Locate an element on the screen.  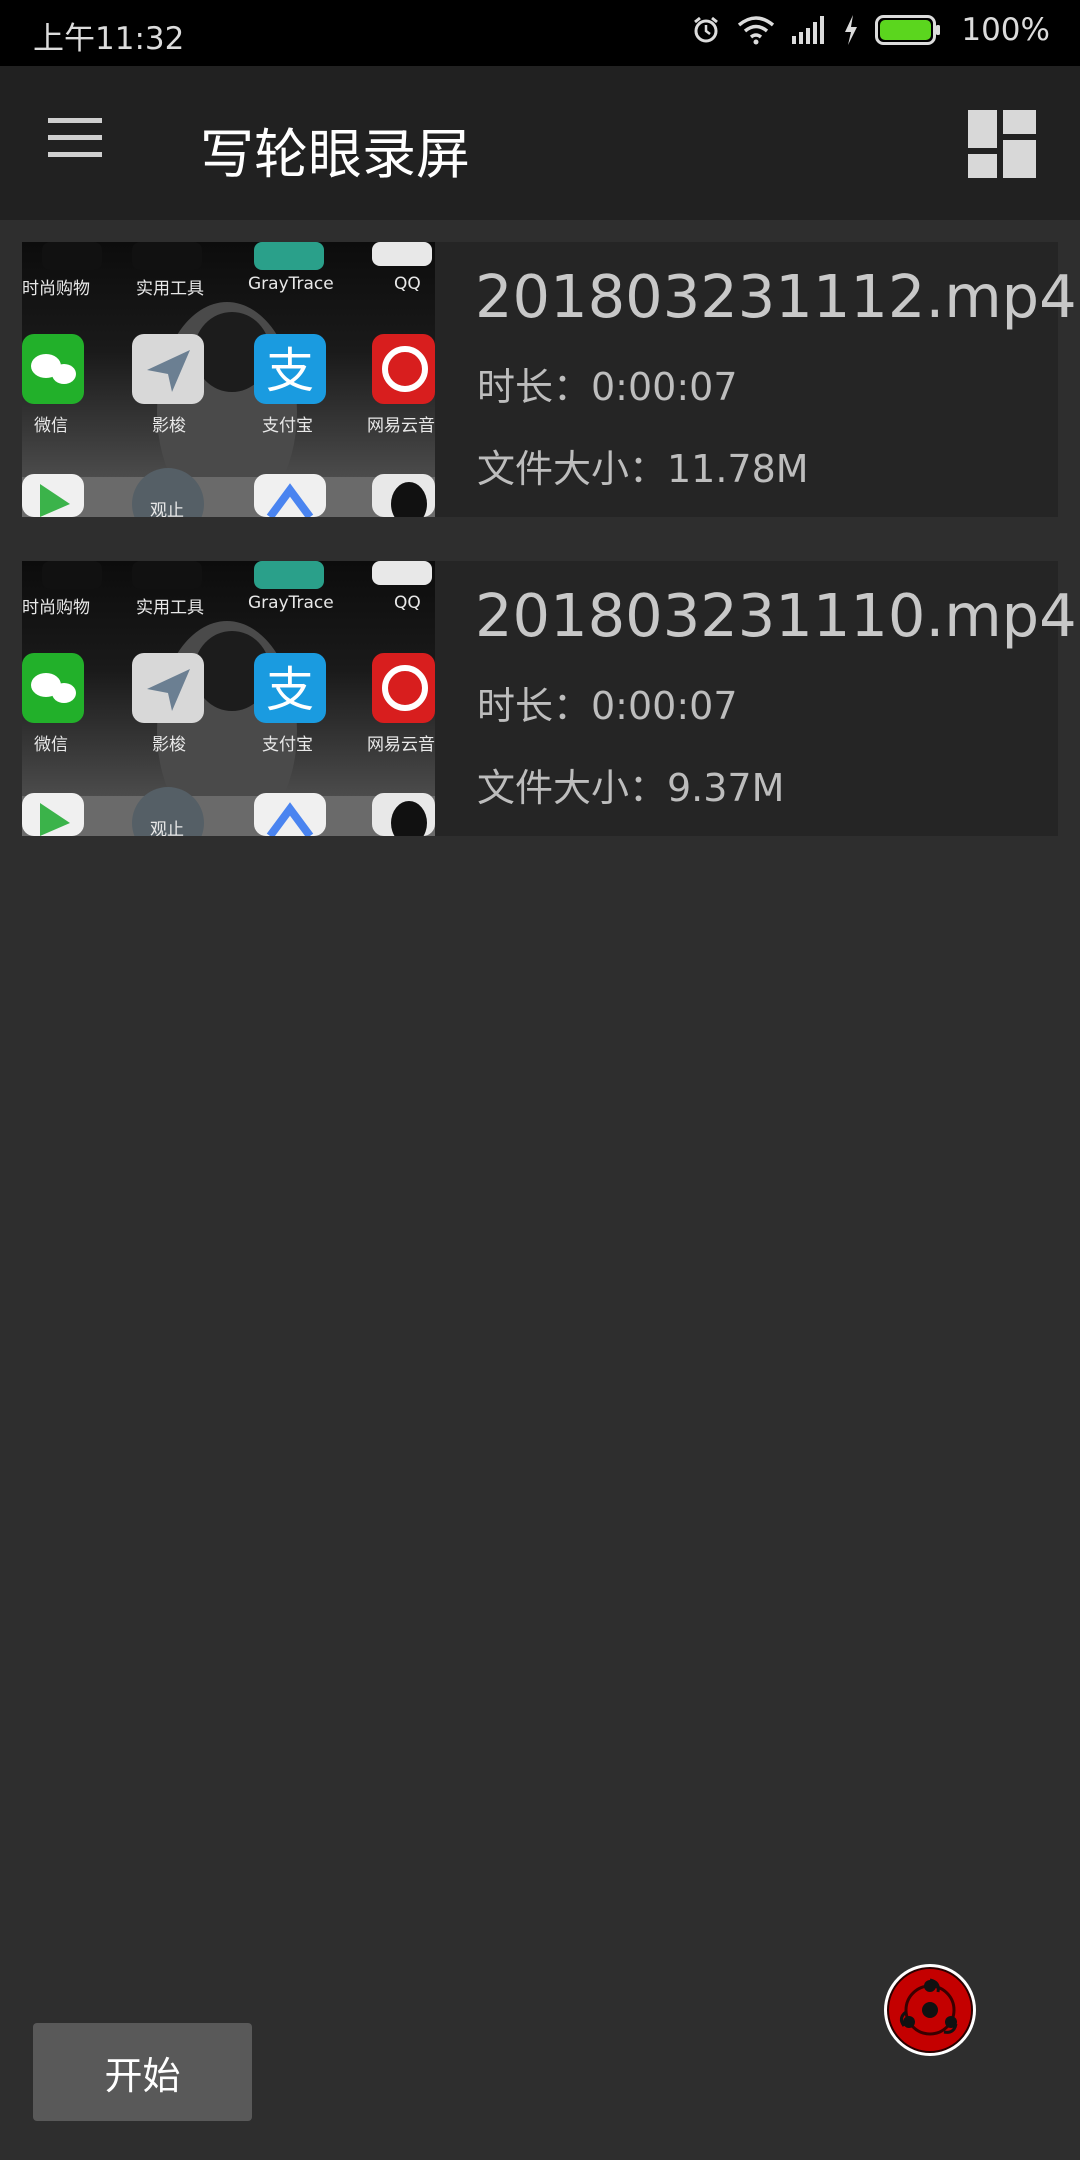
start-button: 开始 is located at coordinates (142, 2072).